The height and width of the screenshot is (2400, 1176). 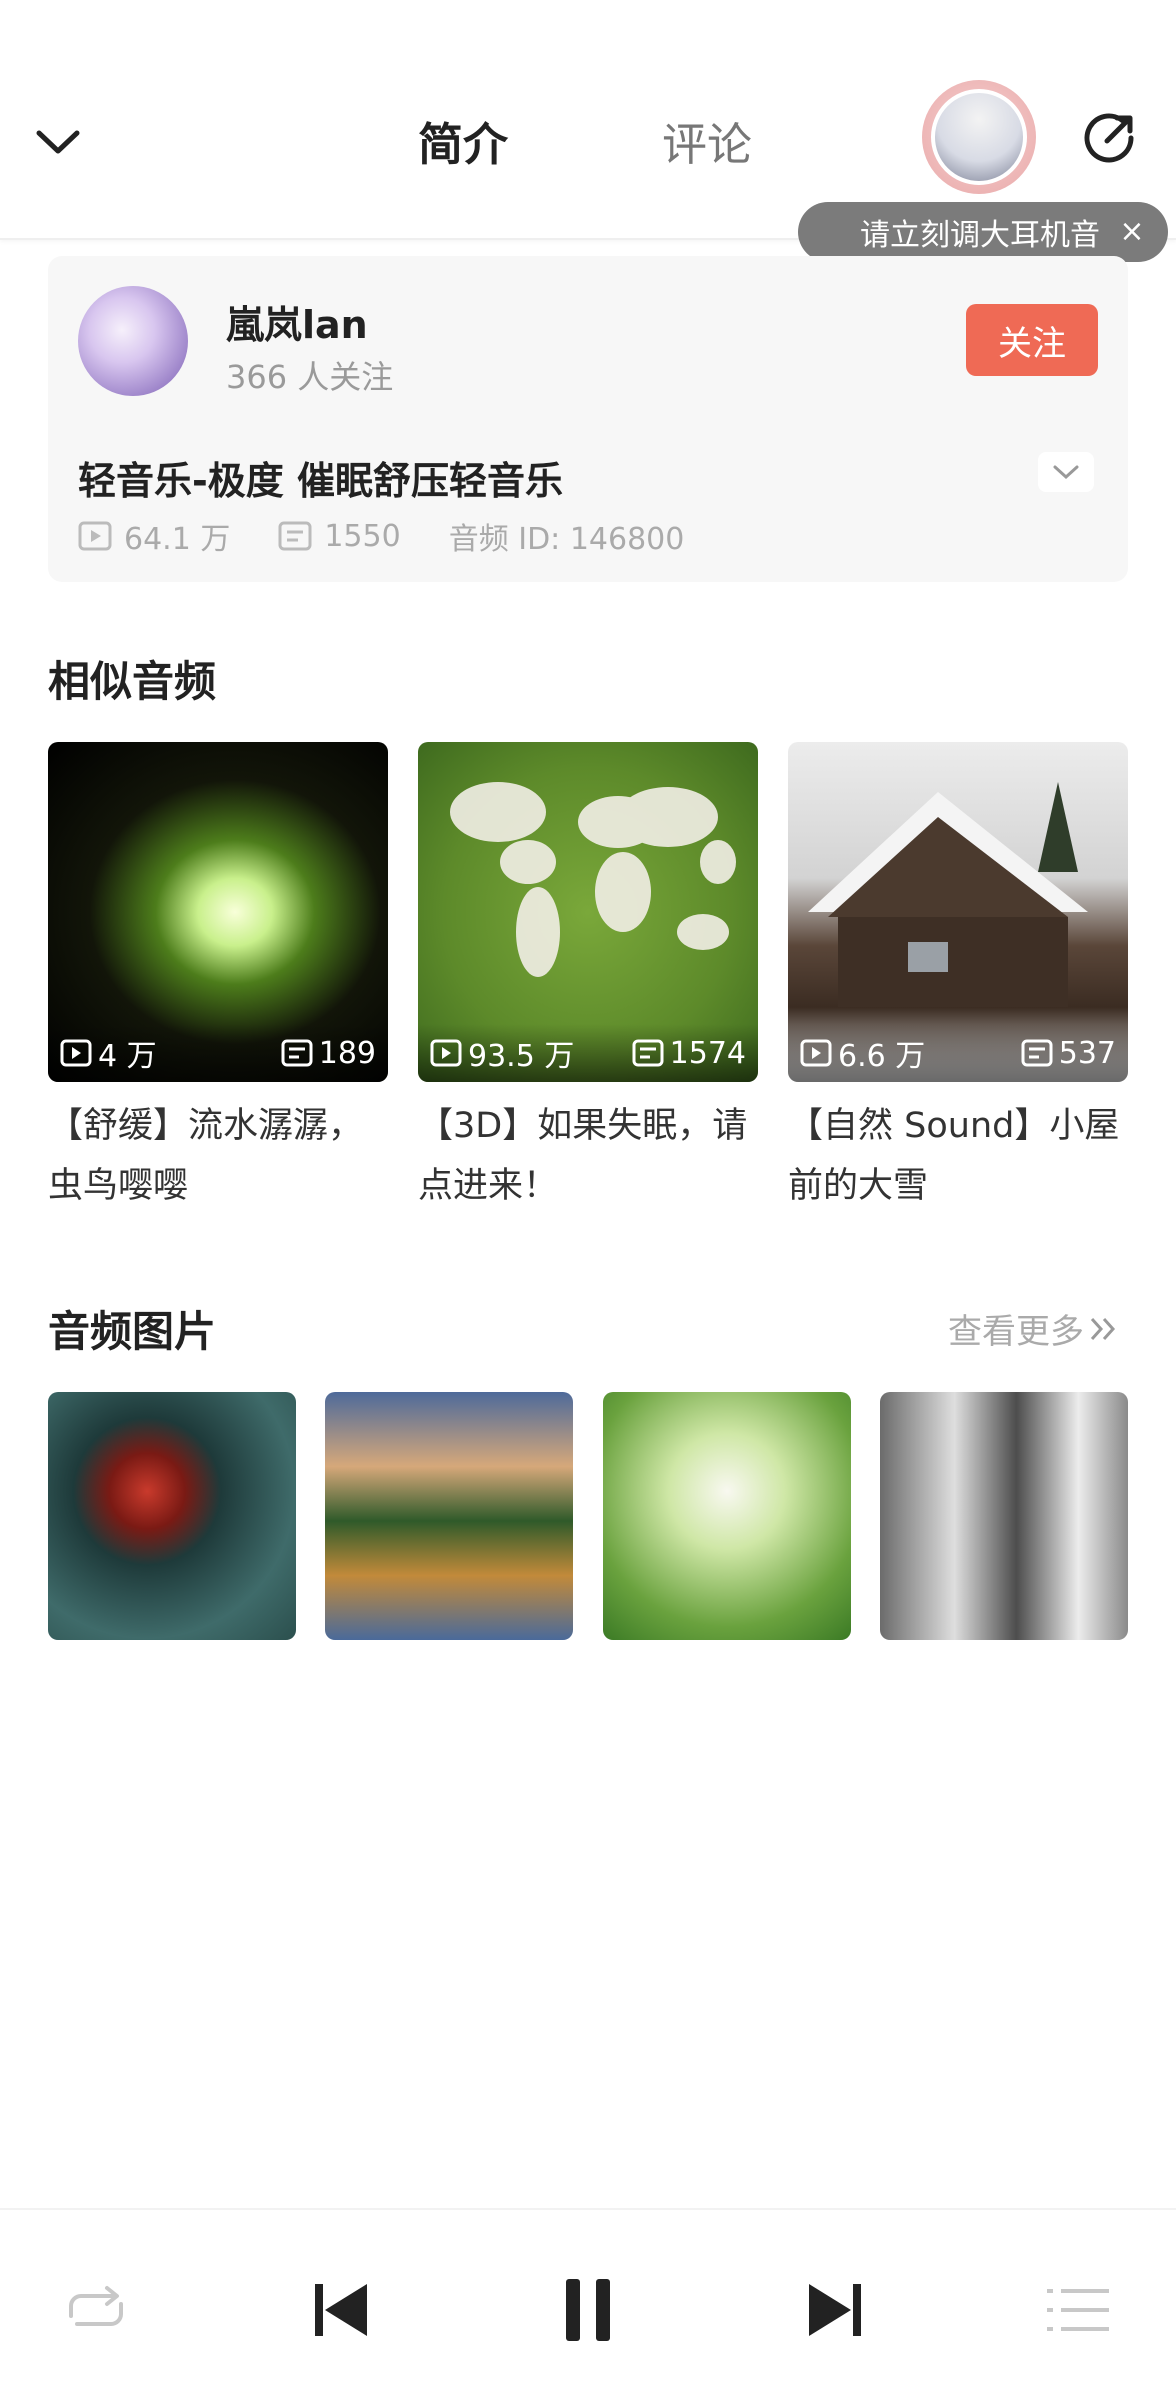 I want to click on share-icon, so click(x=1110, y=138).